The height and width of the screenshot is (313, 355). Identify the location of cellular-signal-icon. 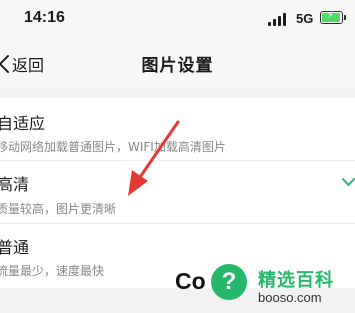
(278, 19).